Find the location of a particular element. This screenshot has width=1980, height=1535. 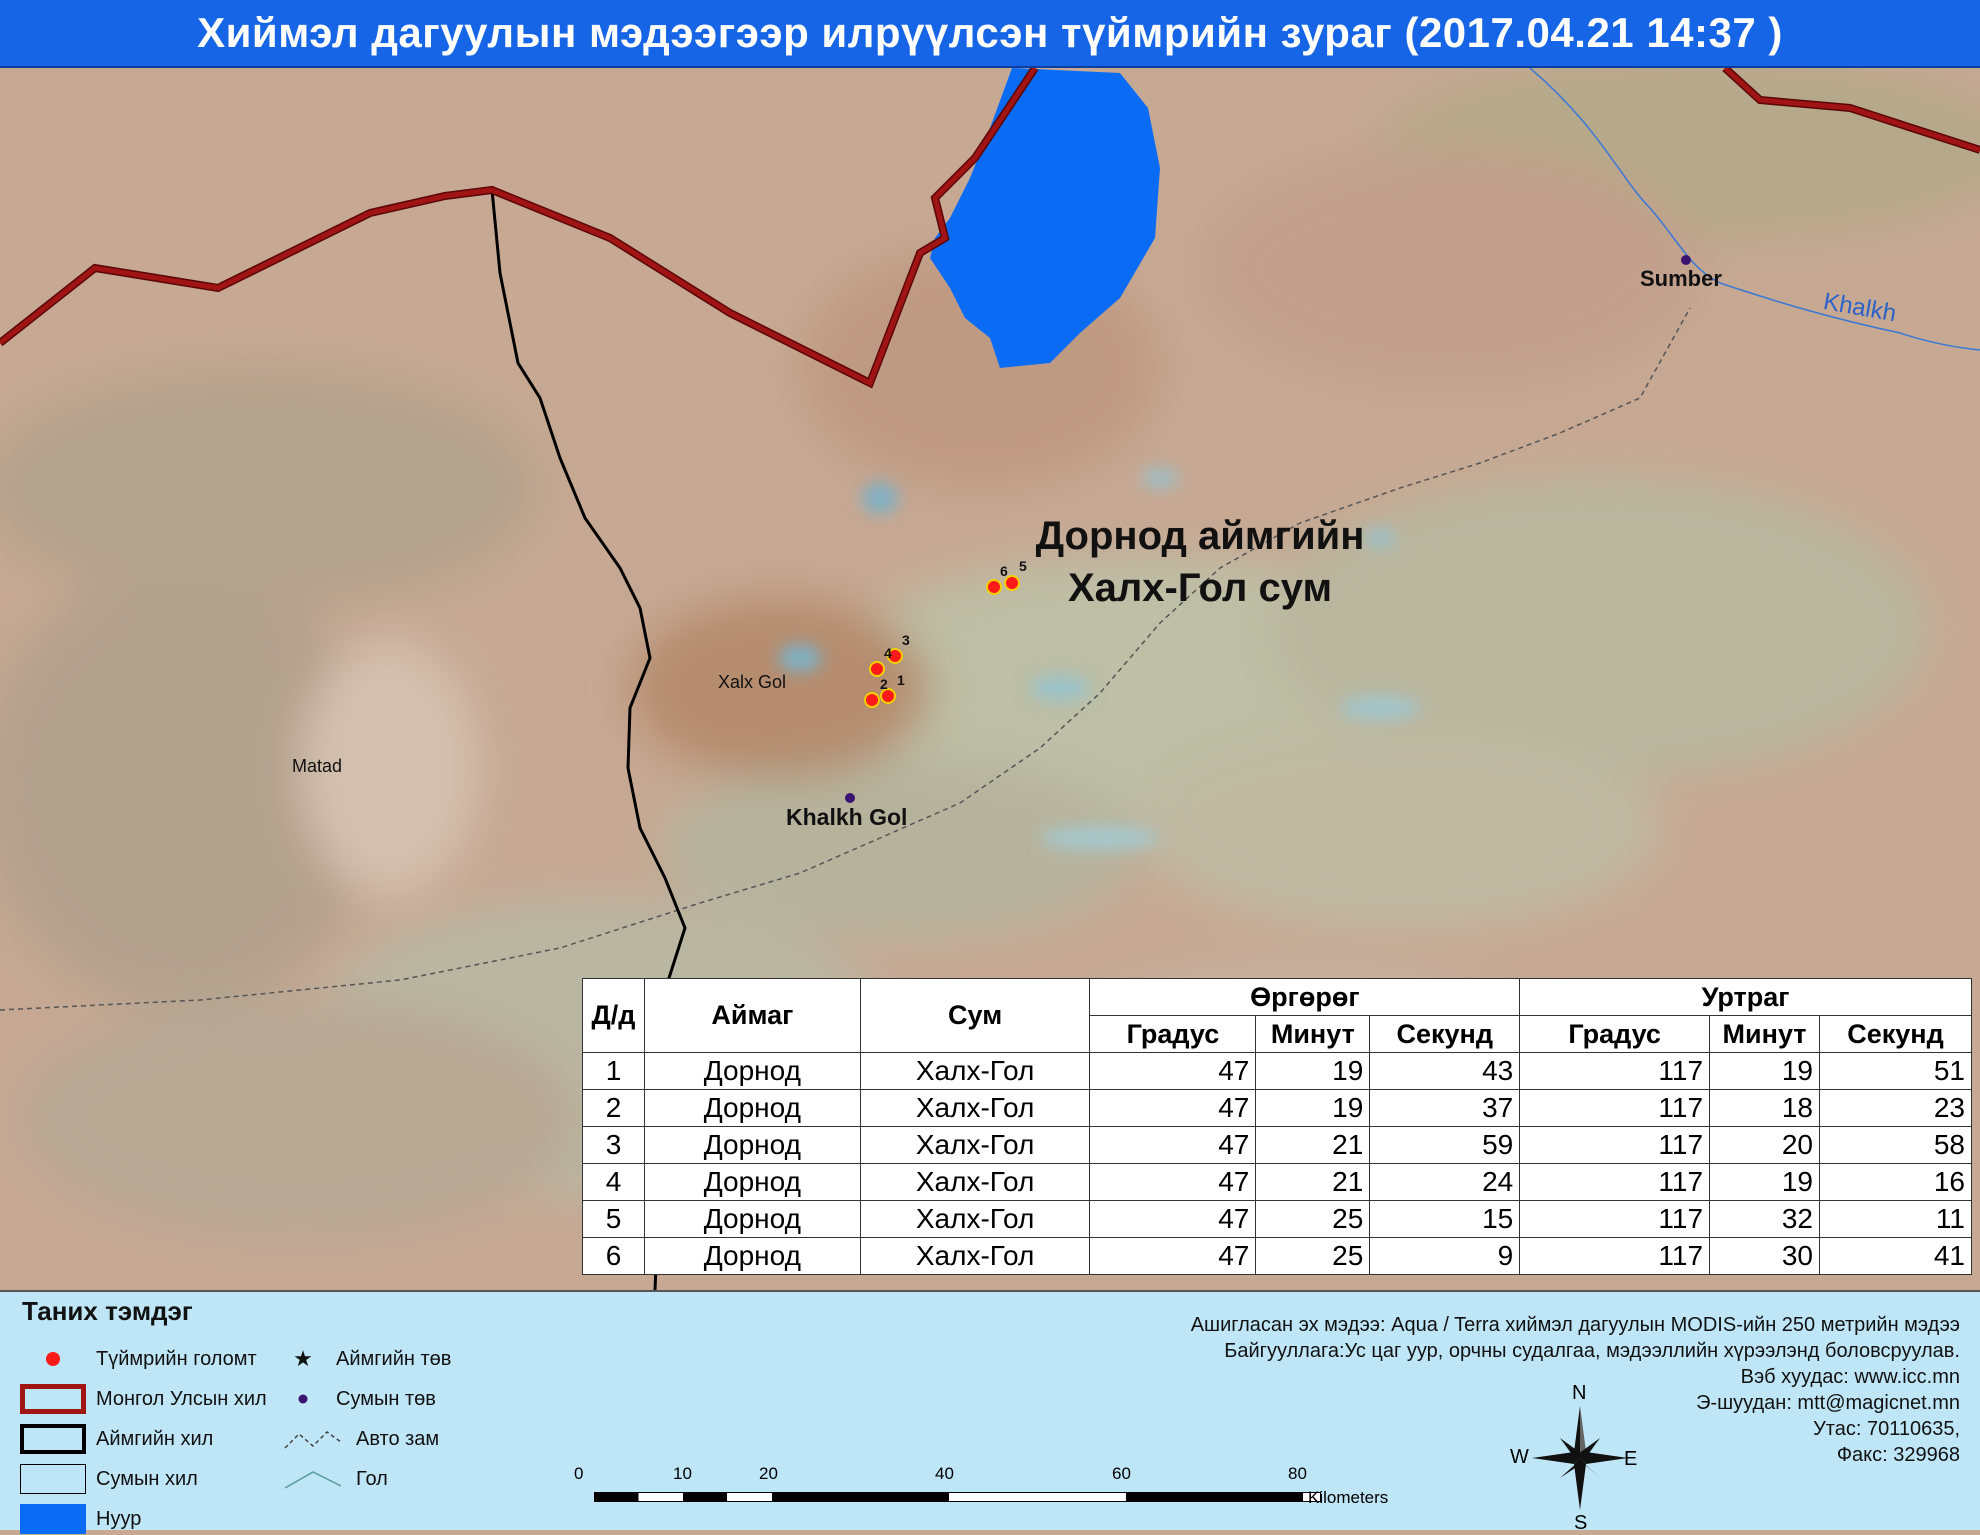

fire-label-2: 2 is located at coordinates (884, 684).